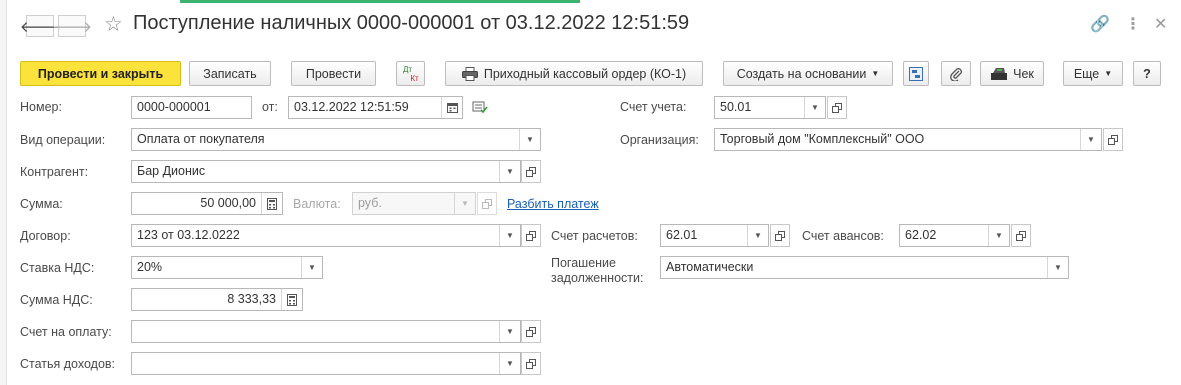  I want to click on contract-open-button, so click(531, 235).